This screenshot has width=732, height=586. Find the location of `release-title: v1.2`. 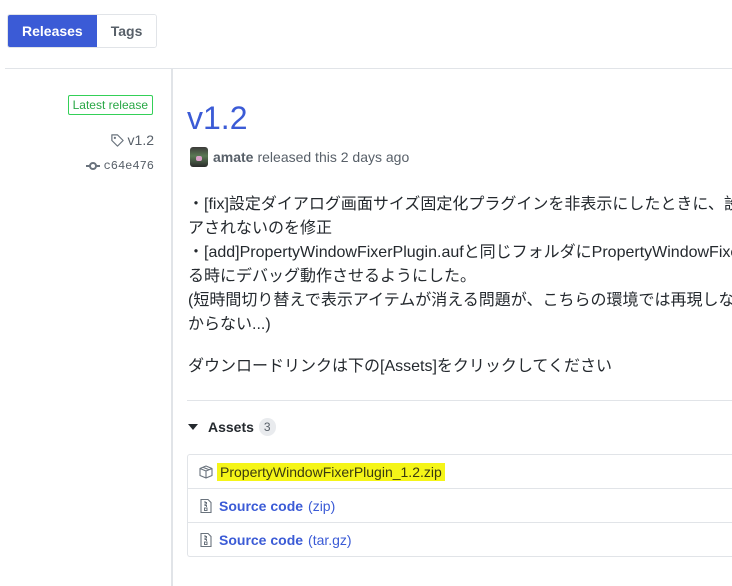

release-title: v1.2 is located at coordinates (217, 118).